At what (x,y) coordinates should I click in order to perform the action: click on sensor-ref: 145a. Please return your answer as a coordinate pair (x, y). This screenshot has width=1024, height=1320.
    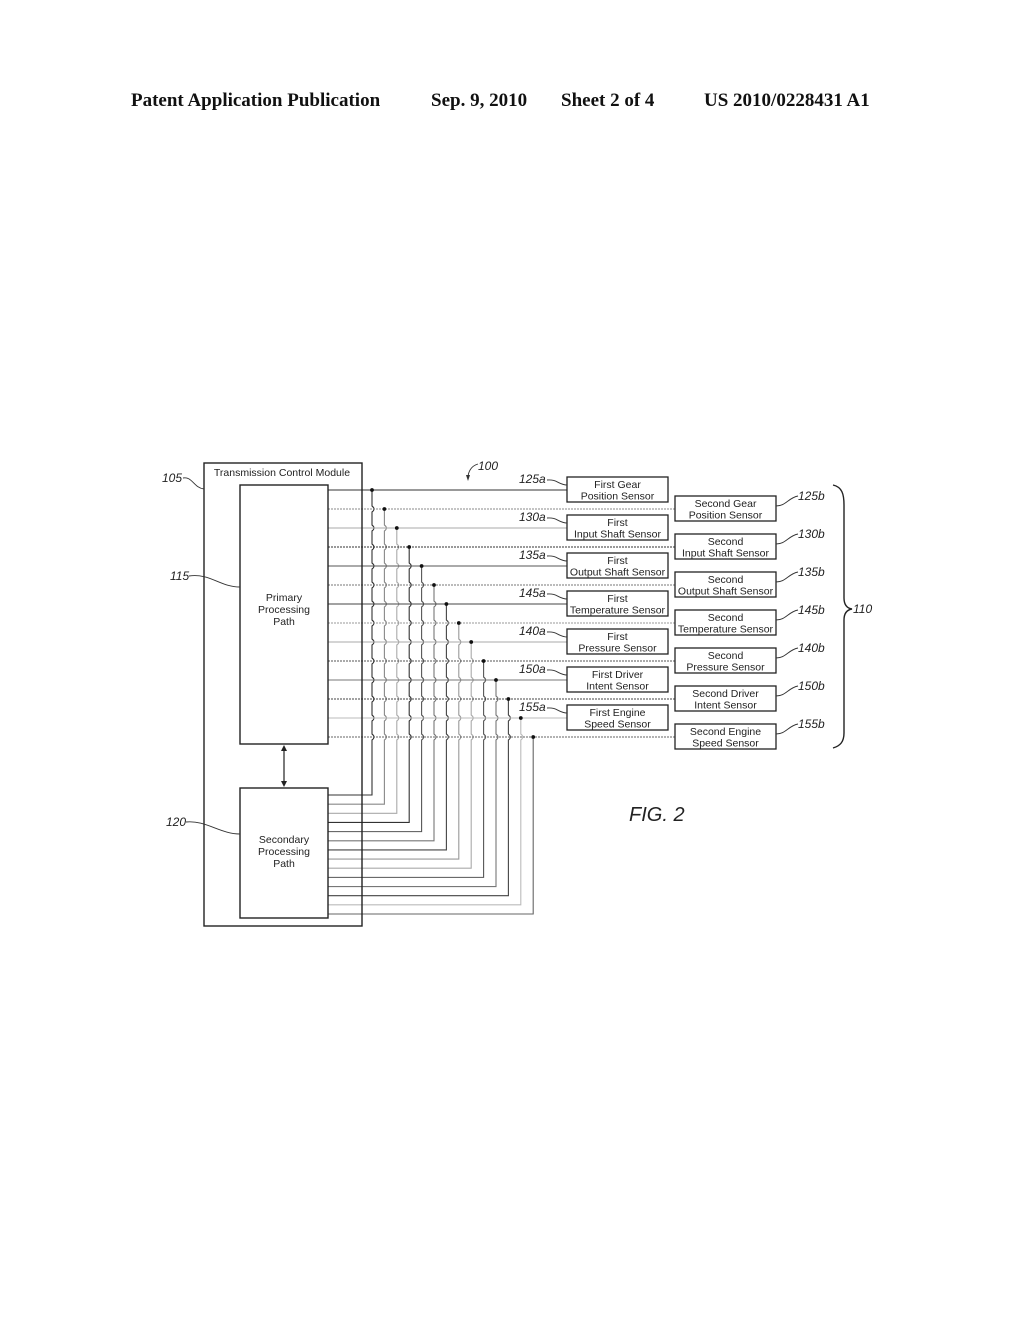
    Looking at the image, I should click on (532, 593).